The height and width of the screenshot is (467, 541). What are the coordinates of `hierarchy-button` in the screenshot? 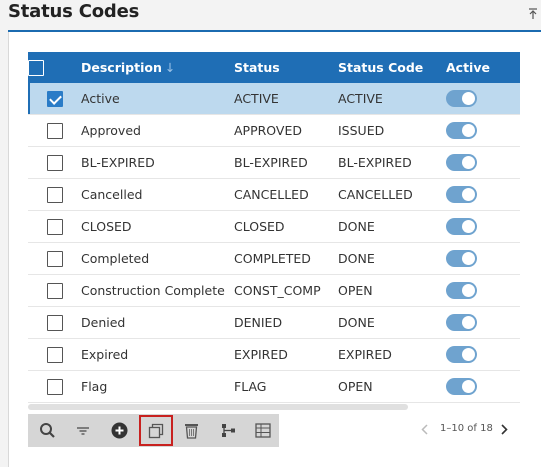 It's located at (228, 430).